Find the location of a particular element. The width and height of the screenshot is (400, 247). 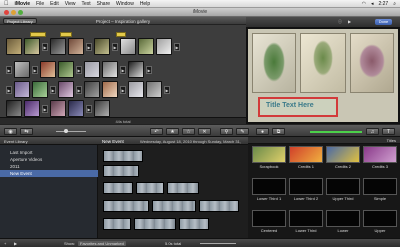

menu-file: File is located at coordinates (40, 4).